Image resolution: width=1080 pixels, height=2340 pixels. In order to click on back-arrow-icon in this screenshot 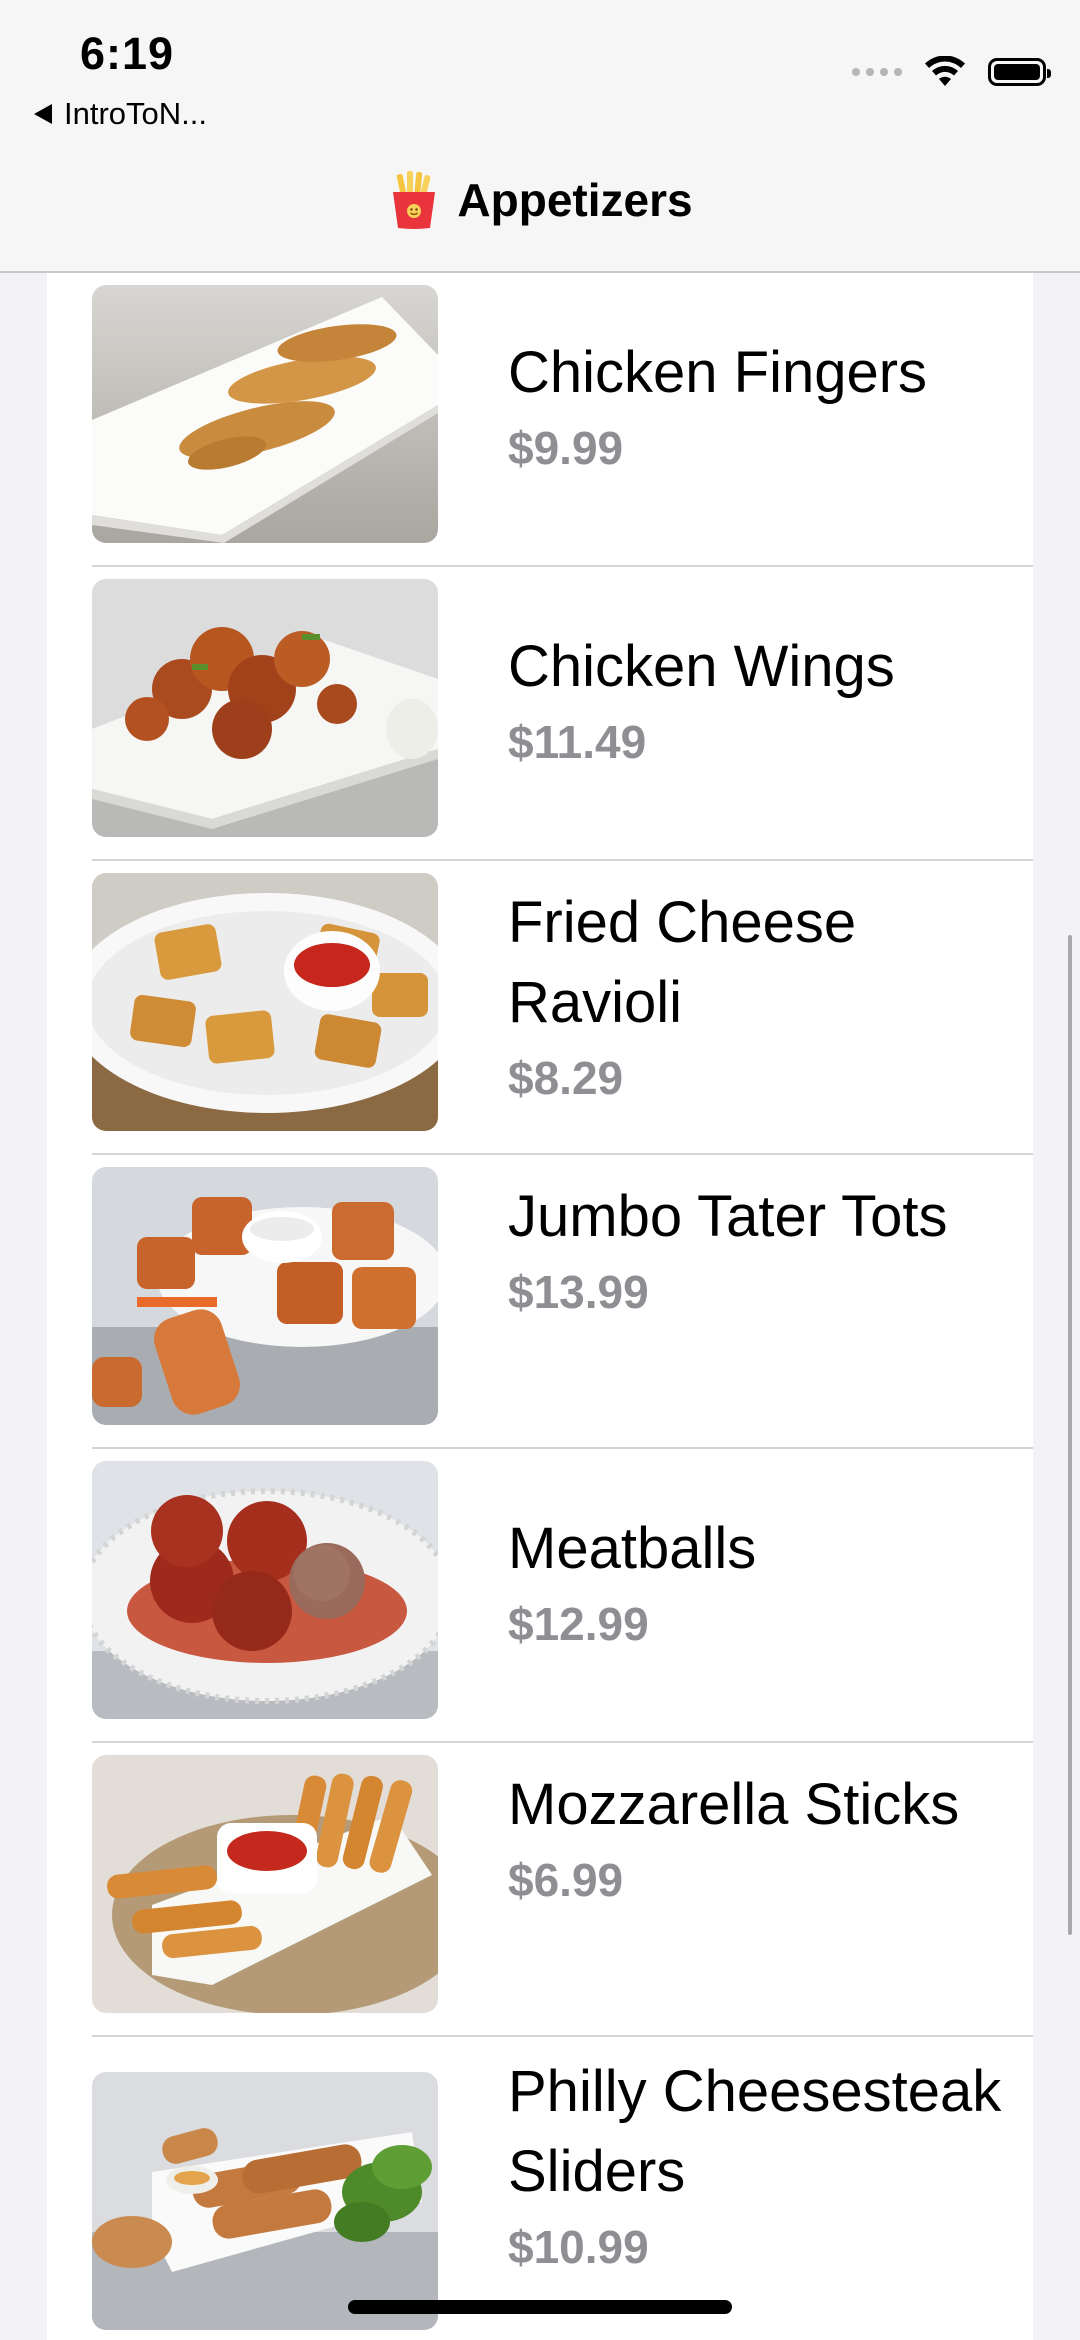, I will do `click(43, 114)`.